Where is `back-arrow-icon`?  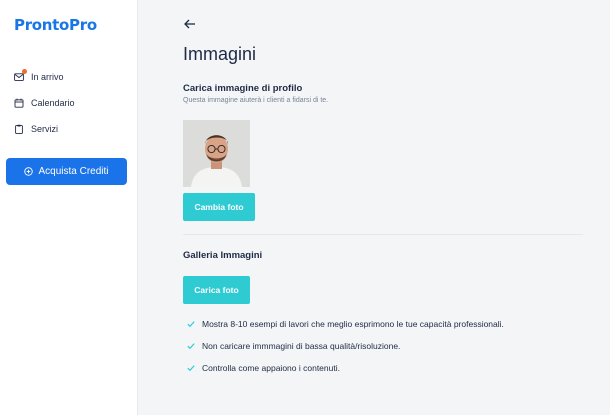 back-arrow-icon is located at coordinates (190, 24).